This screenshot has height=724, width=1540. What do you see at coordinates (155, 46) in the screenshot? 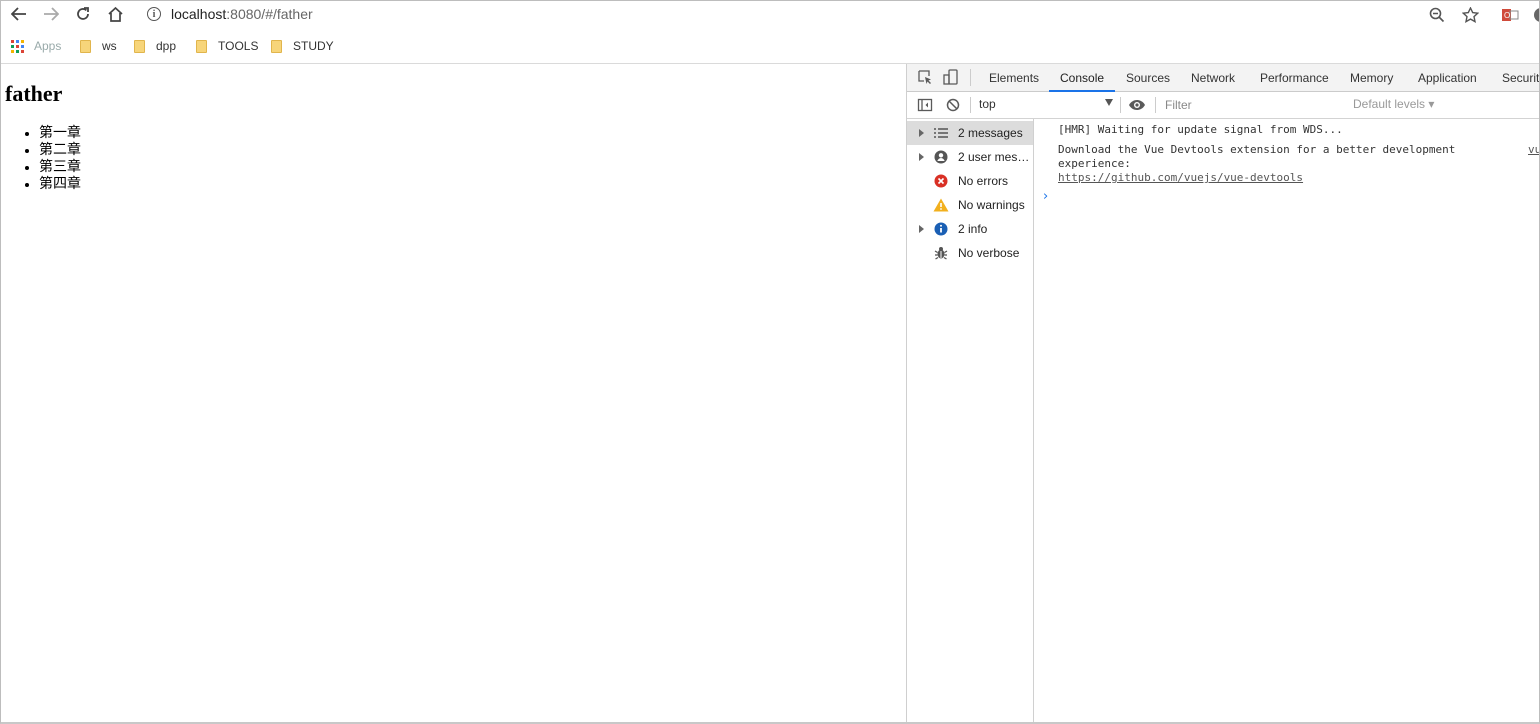
I see `bookmark-dpp: dpp` at bounding box center [155, 46].